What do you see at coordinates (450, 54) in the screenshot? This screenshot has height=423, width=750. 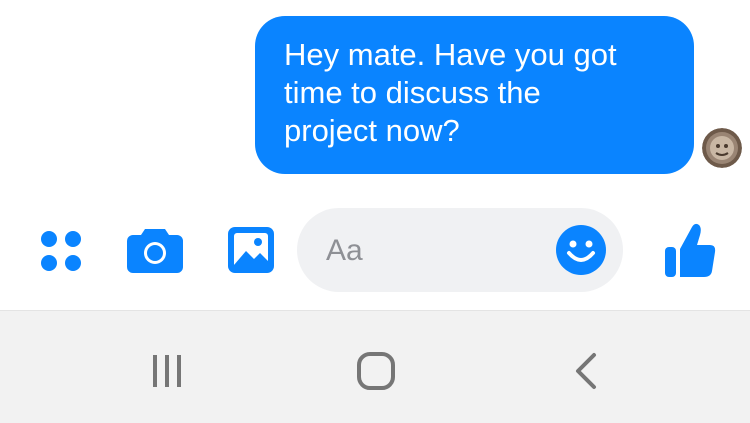 I see `message-line: Hey mate. Have you got` at bounding box center [450, 54].